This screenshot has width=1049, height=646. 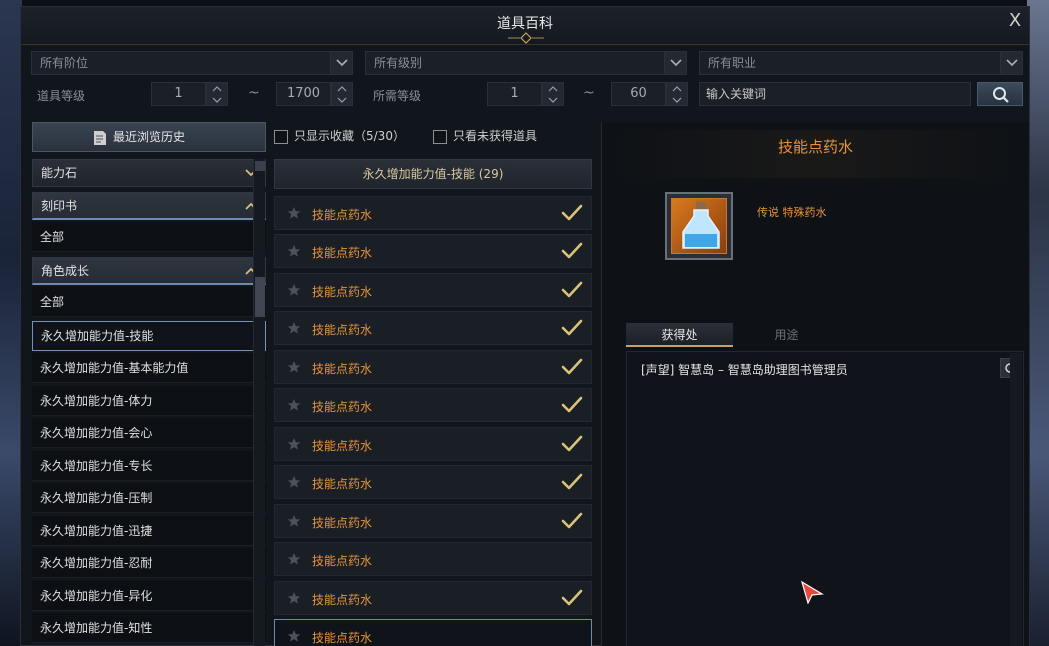 I want to click on sub-item-expertise: 永久增加能力值-异化, so click(x=149, y=596).